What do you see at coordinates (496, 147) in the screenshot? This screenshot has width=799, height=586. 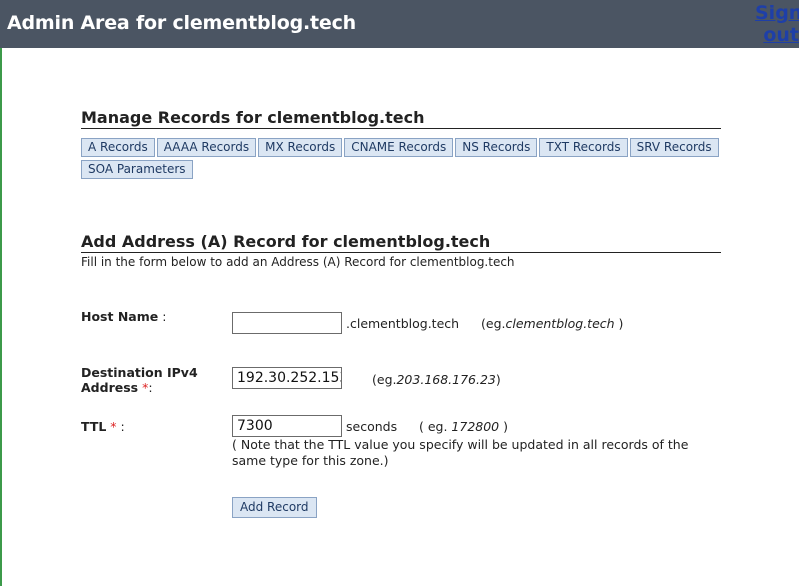 I see `ns-records-button: NS Records` at bounding box center [496, 147].